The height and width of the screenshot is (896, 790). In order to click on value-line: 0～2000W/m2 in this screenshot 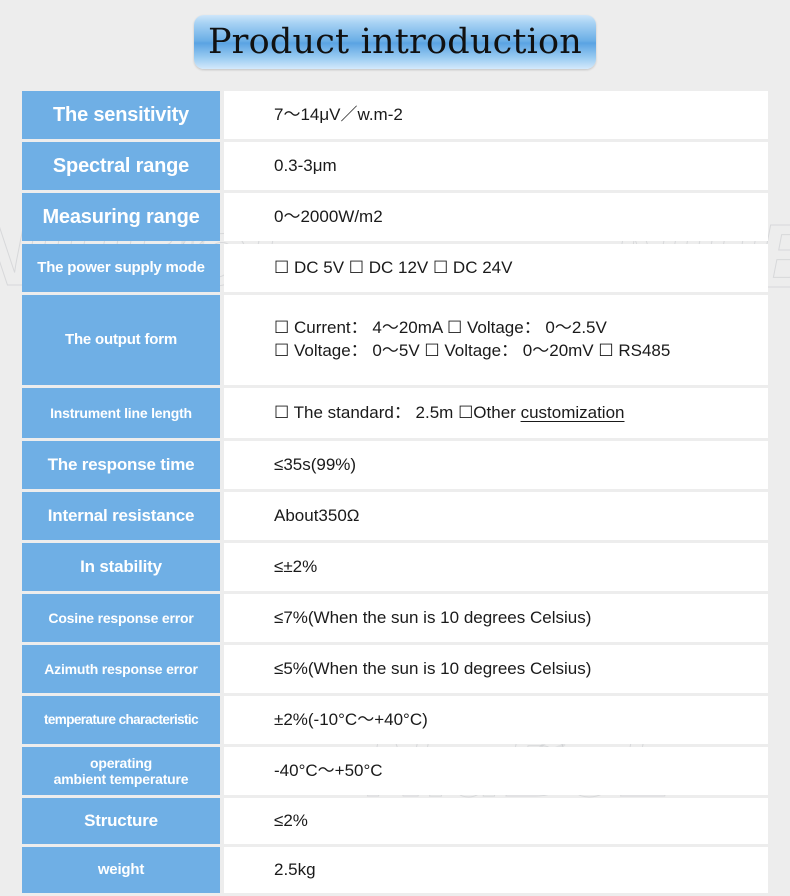, I will do `click(328, 216)`.